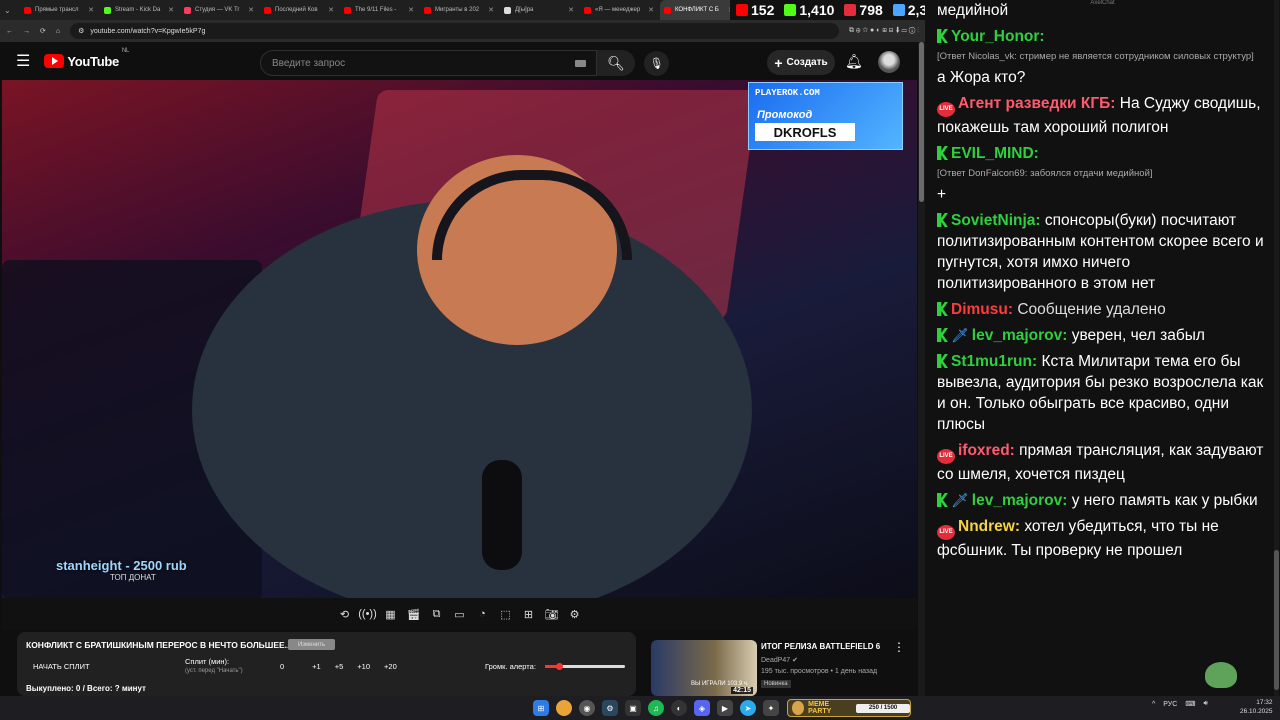  I want to click on github-icon: ◐, so click(679, 708).